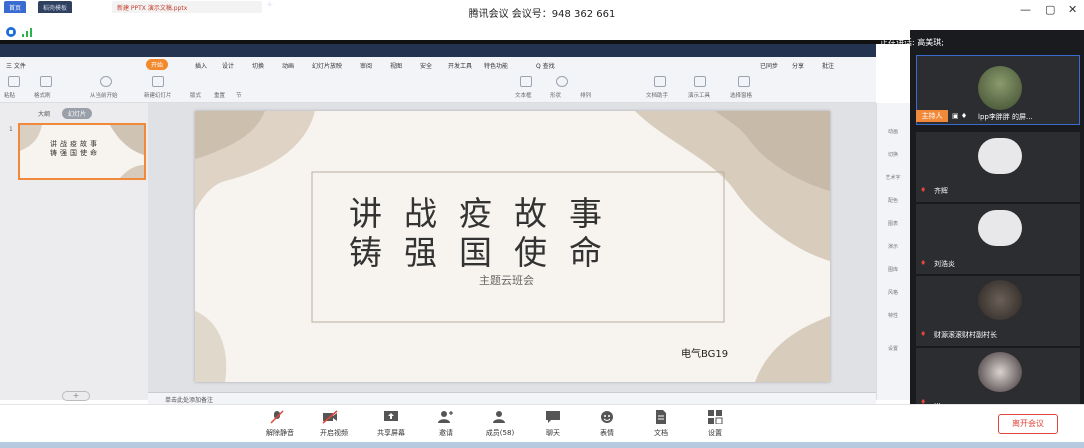 The image size is (1084, 448). What do you see at coordinates (893, 154) in the screenshot?
I see `tool-transition: 切换` at bounding box center [893, 154].